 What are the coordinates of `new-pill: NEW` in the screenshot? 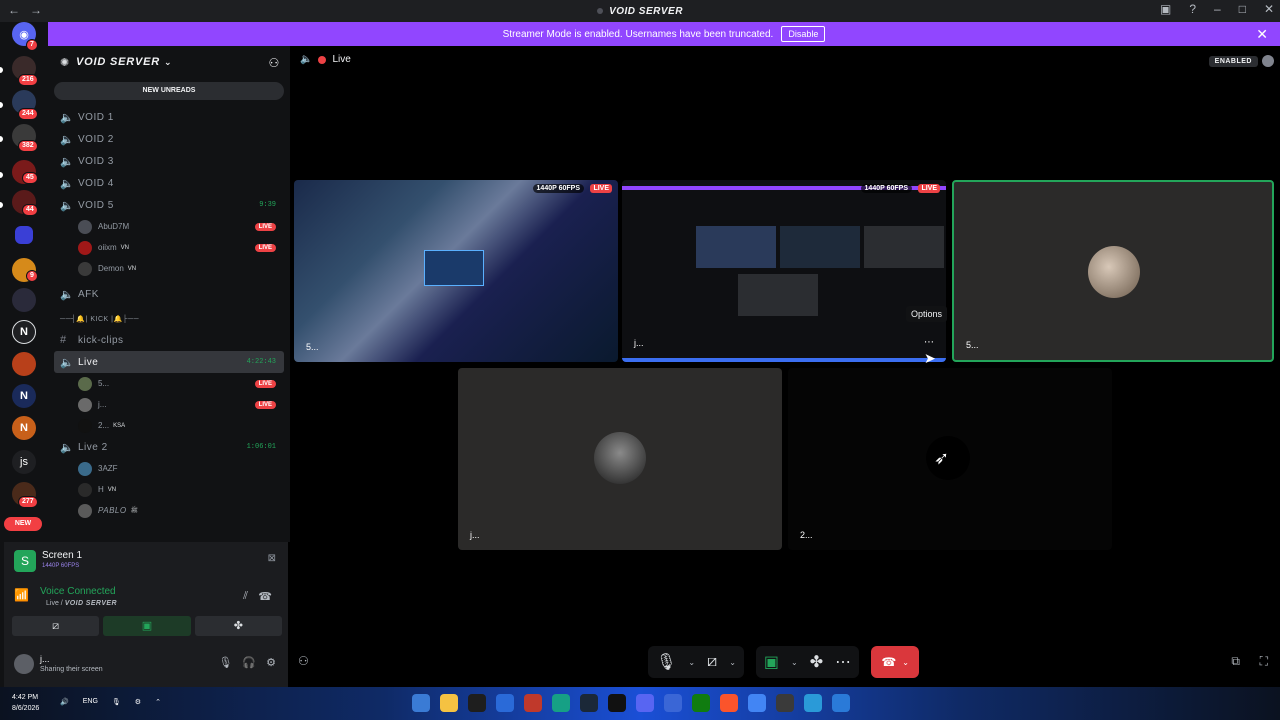 It's located at (23, 524).